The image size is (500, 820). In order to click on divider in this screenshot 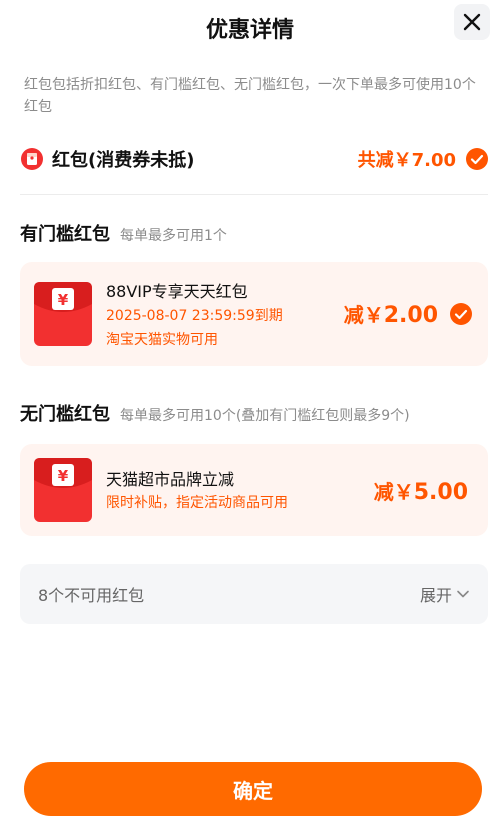, I will do `click(254, 194)`.